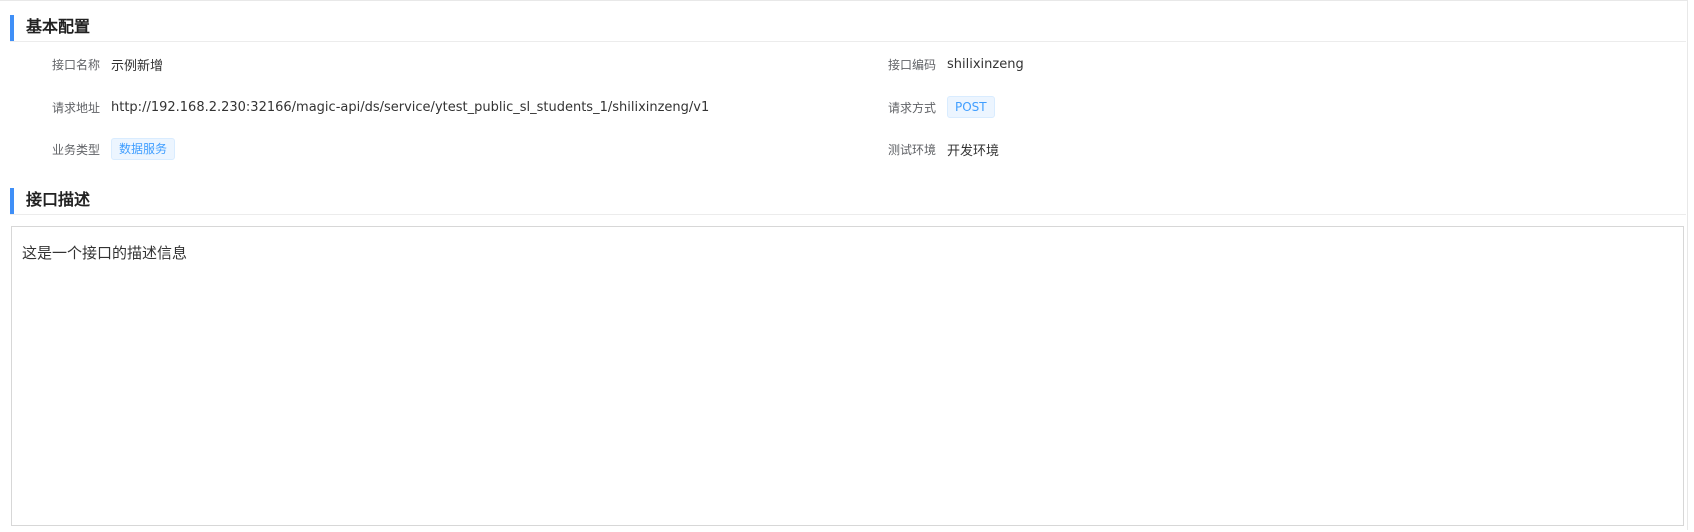 The height and width of the screenshot is (532, 1694). I want to click on field-value-interface-name: 示例新增, so click(137, 66).